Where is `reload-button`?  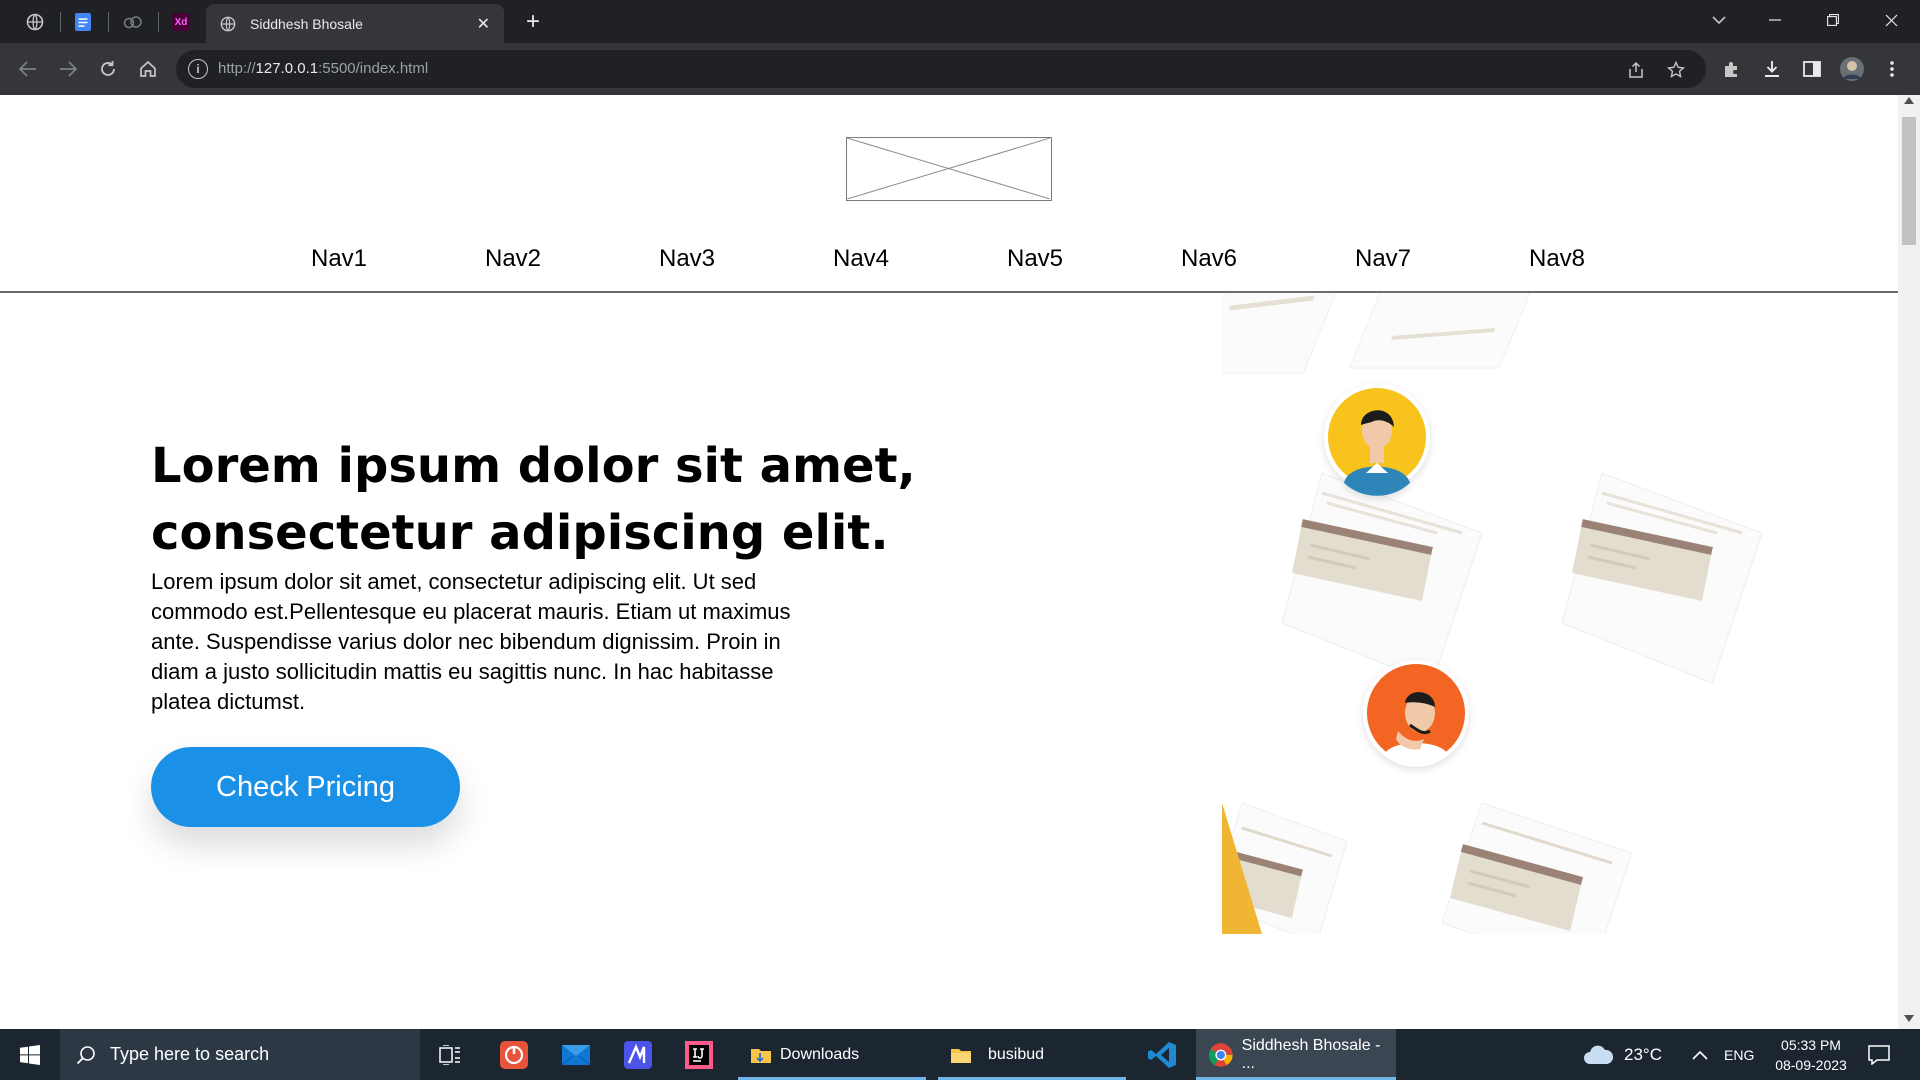 reload-button is located at coordinates (108, 69).